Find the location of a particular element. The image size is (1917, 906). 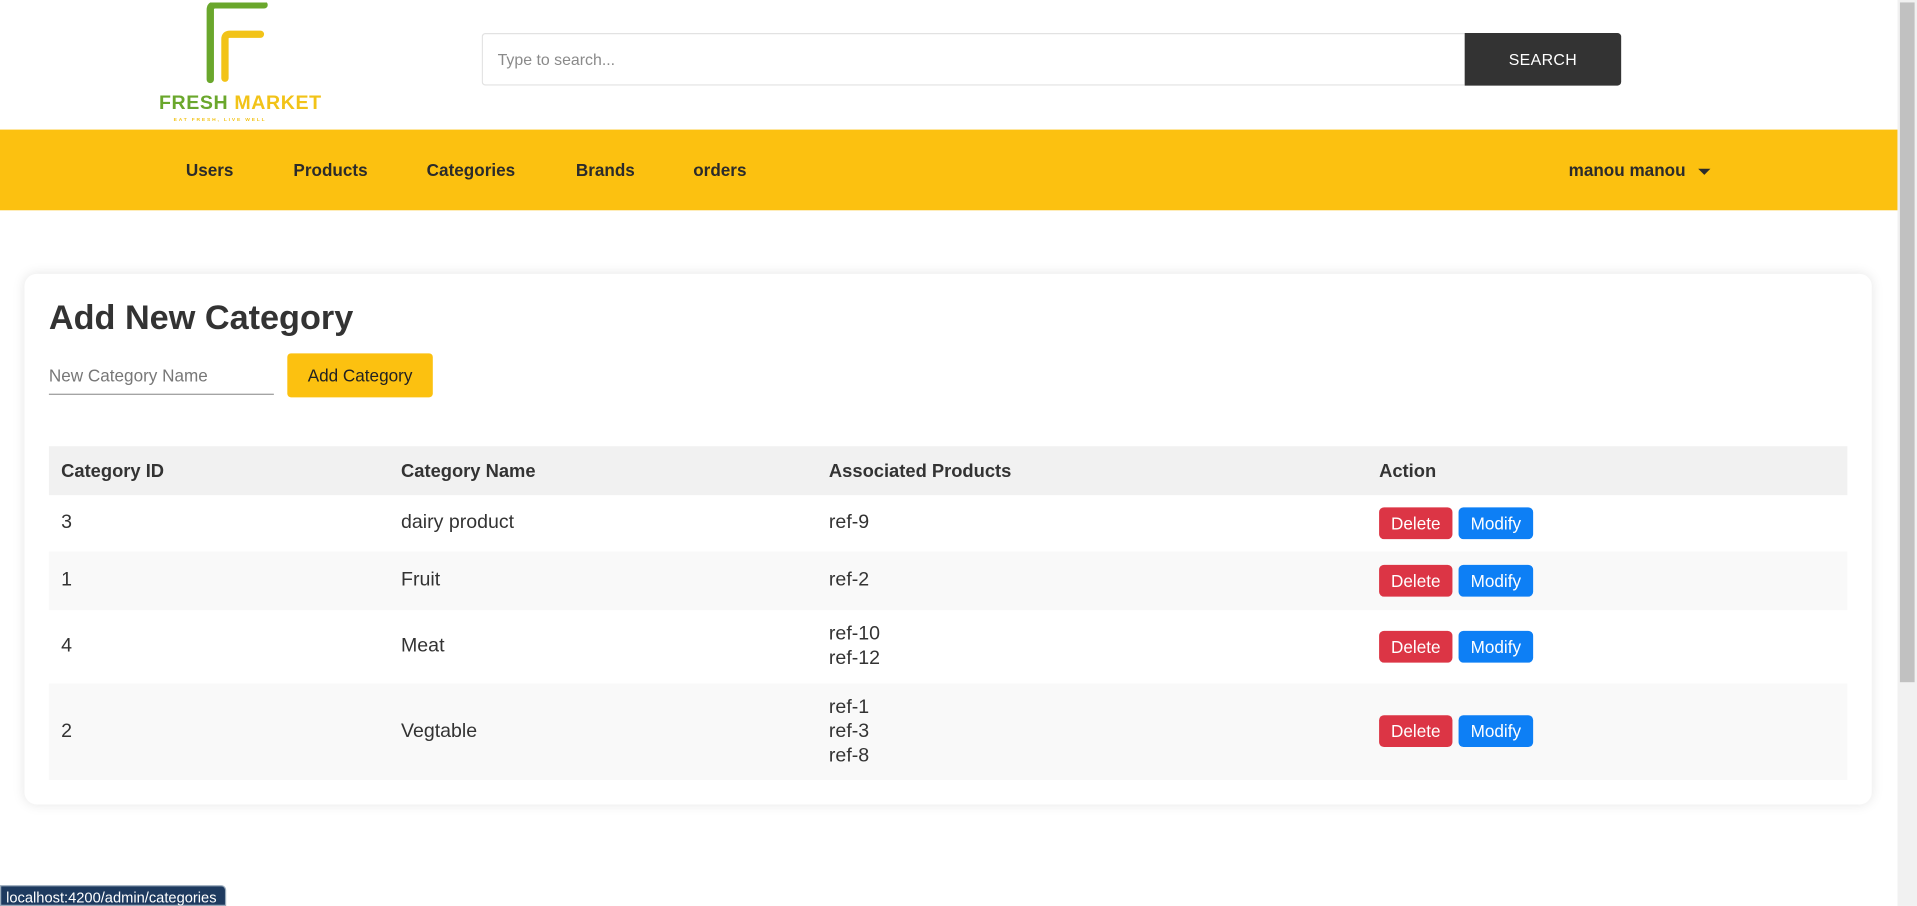

nav-item-categories: Categories is located at coordinates (471, 170).